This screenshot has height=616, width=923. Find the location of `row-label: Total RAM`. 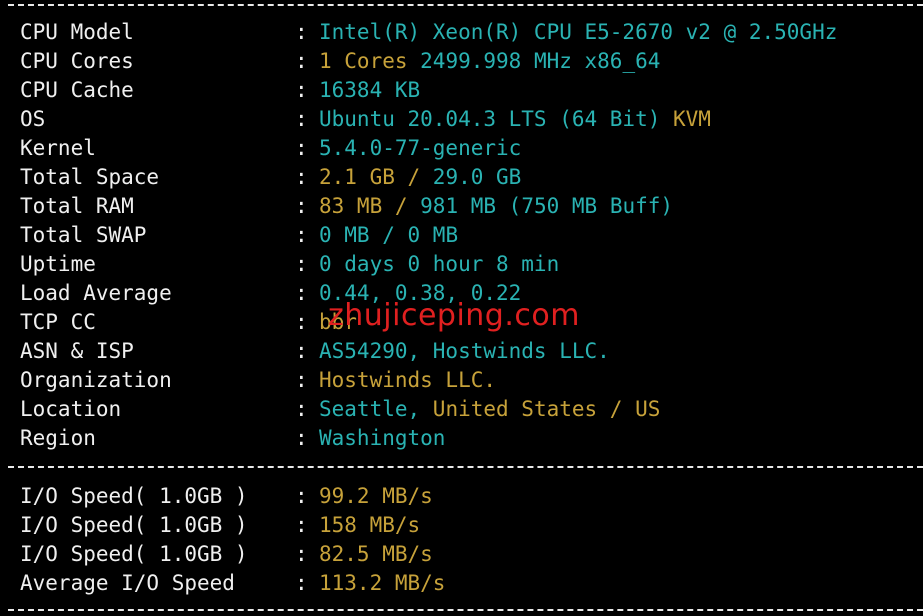

row-label: Total RAM is located at coordinates (77, 206).